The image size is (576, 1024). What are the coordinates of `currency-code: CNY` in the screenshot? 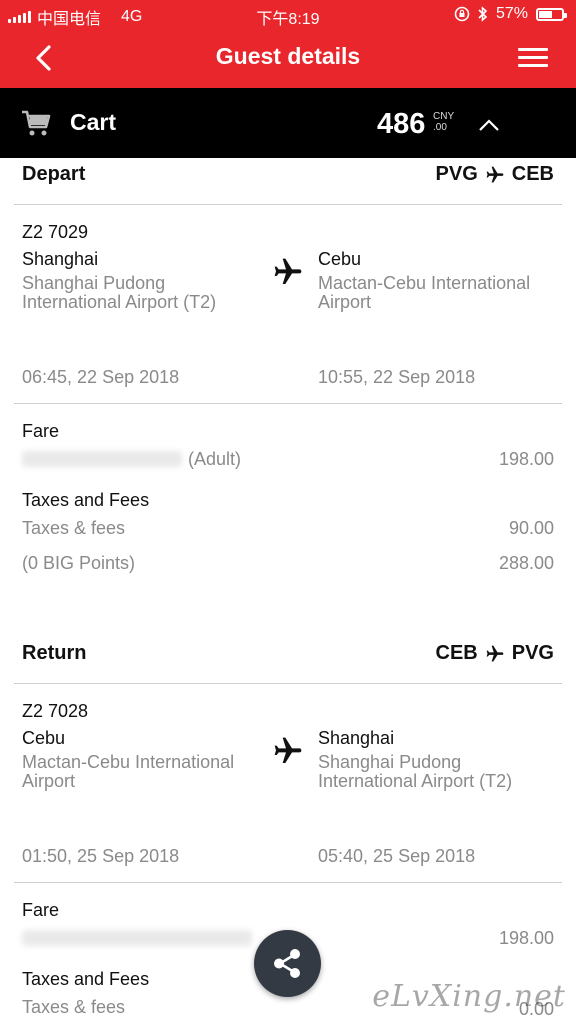 It's located at (444, 116).